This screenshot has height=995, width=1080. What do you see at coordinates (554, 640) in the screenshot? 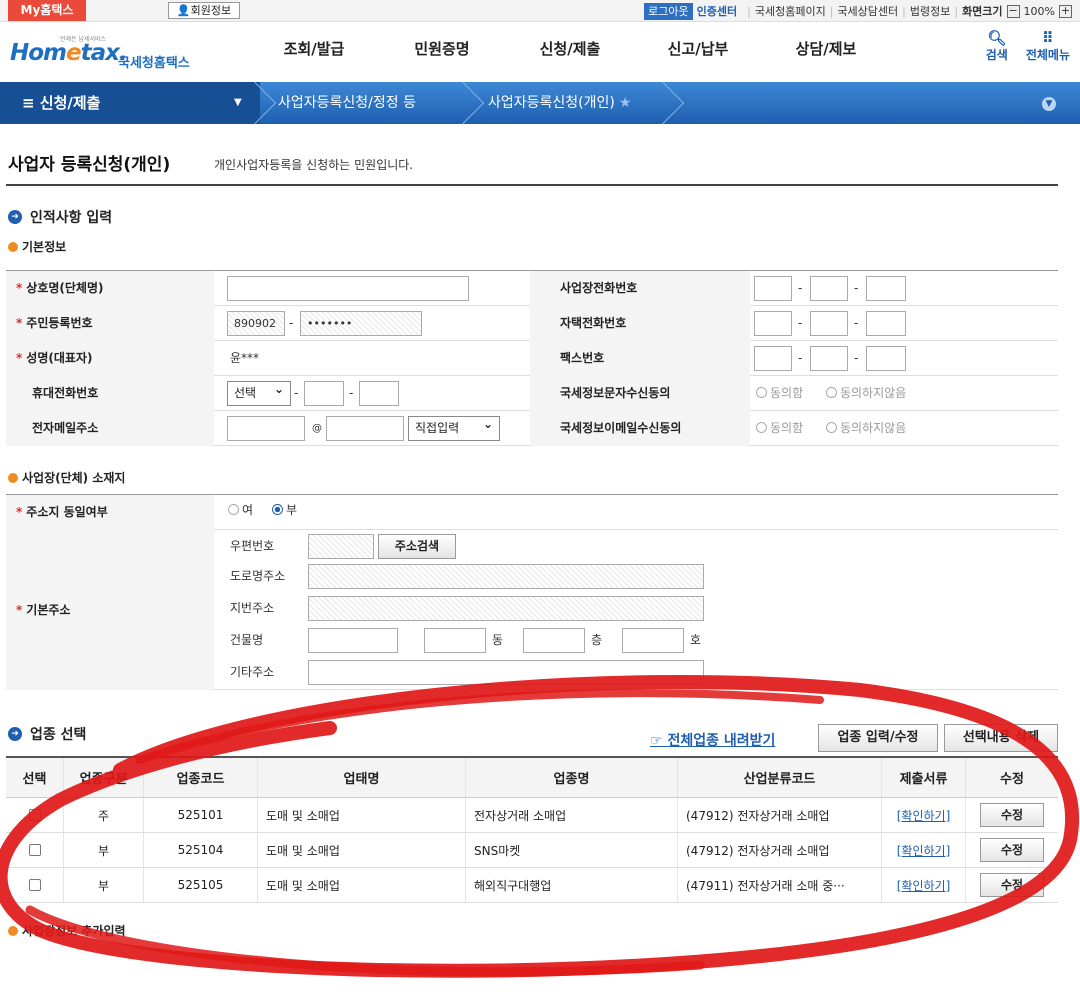
I see `floor-input` at bounding box center [554, 640].